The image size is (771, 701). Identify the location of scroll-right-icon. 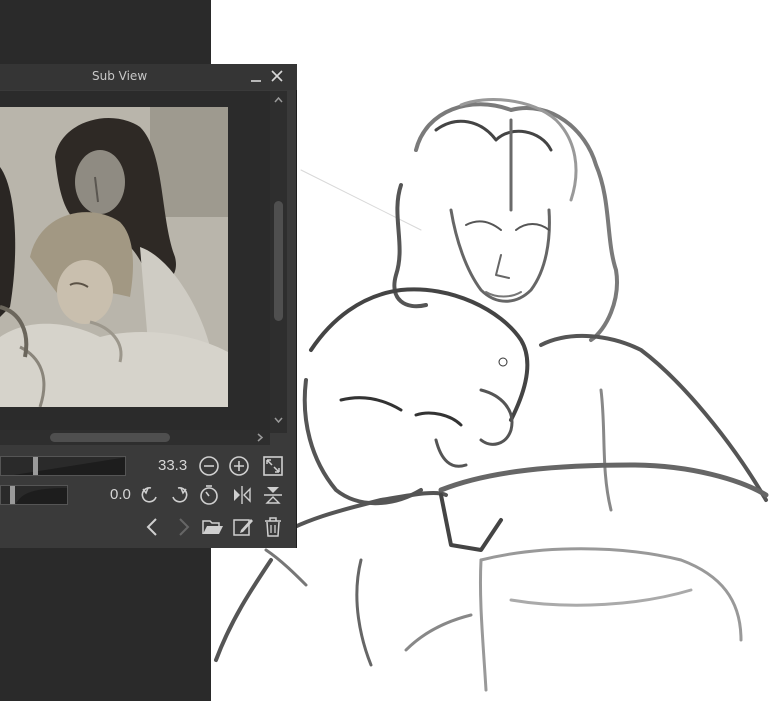
(260, 437).